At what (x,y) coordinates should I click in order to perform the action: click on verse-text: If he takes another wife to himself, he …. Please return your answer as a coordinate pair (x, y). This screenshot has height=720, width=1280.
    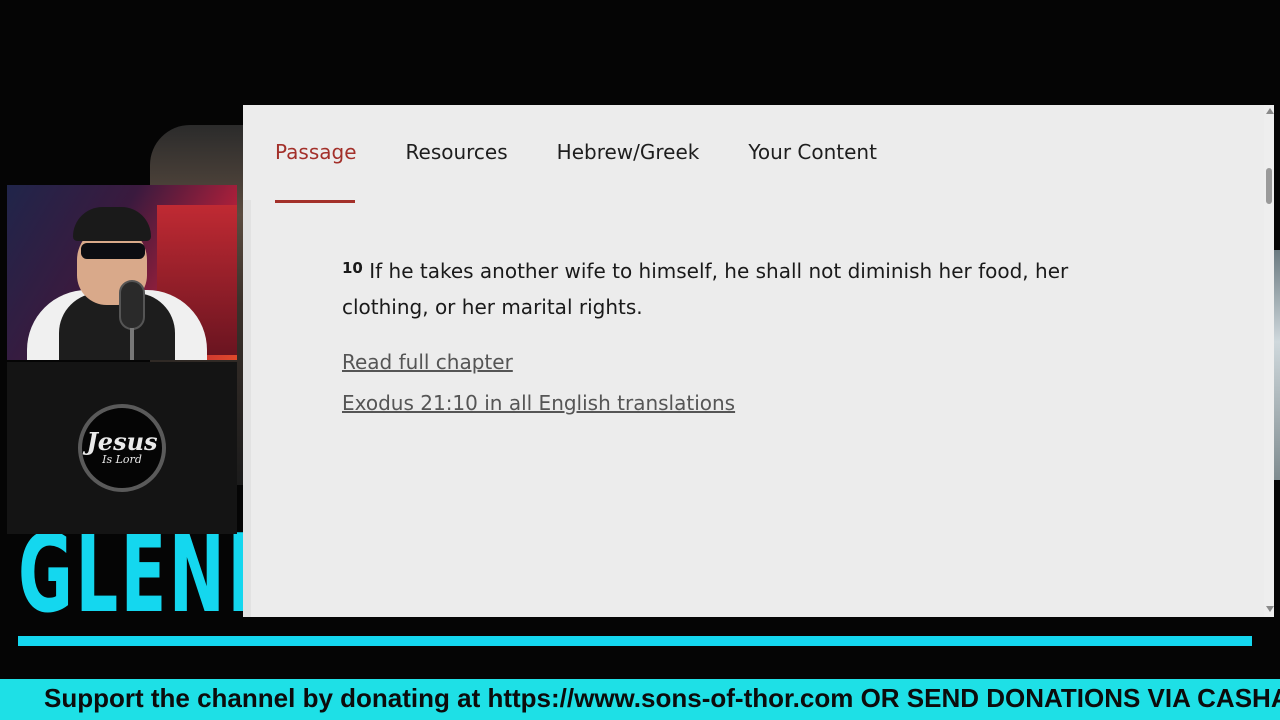
    Looking at the image, I should click on (705, 289).